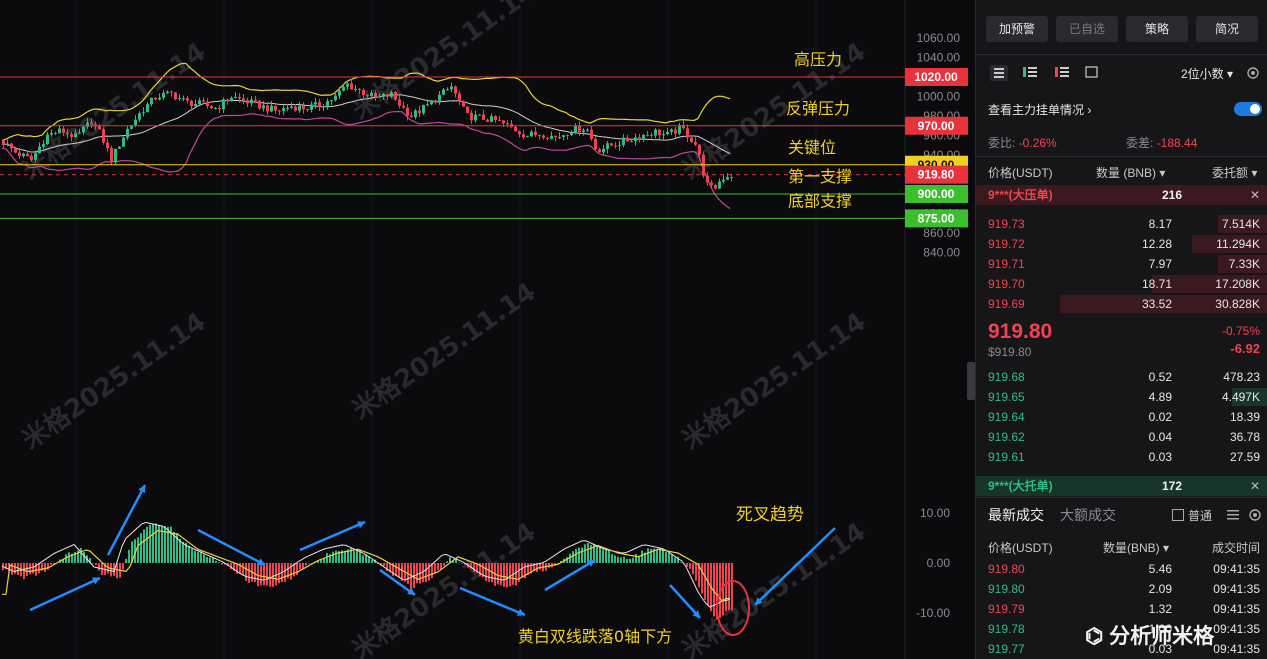 The image size is (1267, 659). I want to click on watermark-text: 米格2025.11.14, so click(773, 381).